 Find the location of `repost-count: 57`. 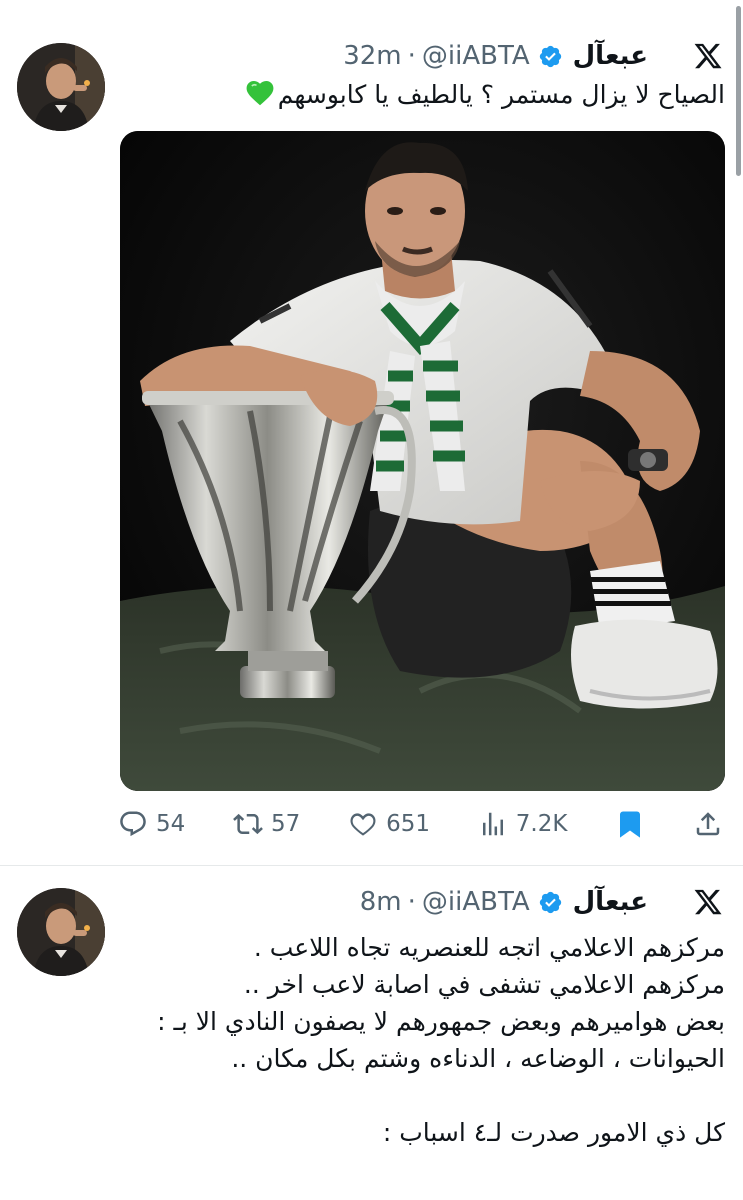

repost-count: 57 is located at coordinates (286, 824).